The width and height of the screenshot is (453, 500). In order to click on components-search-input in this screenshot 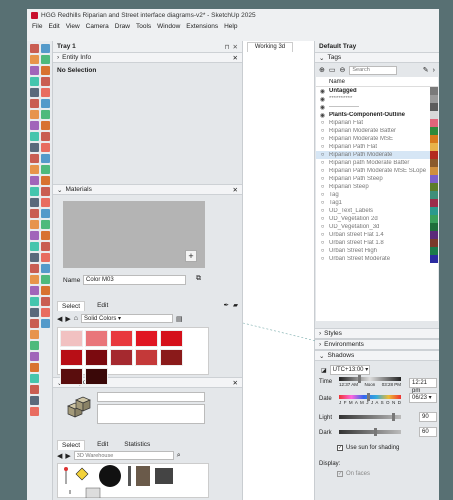, I will do `click(123, 455)`.